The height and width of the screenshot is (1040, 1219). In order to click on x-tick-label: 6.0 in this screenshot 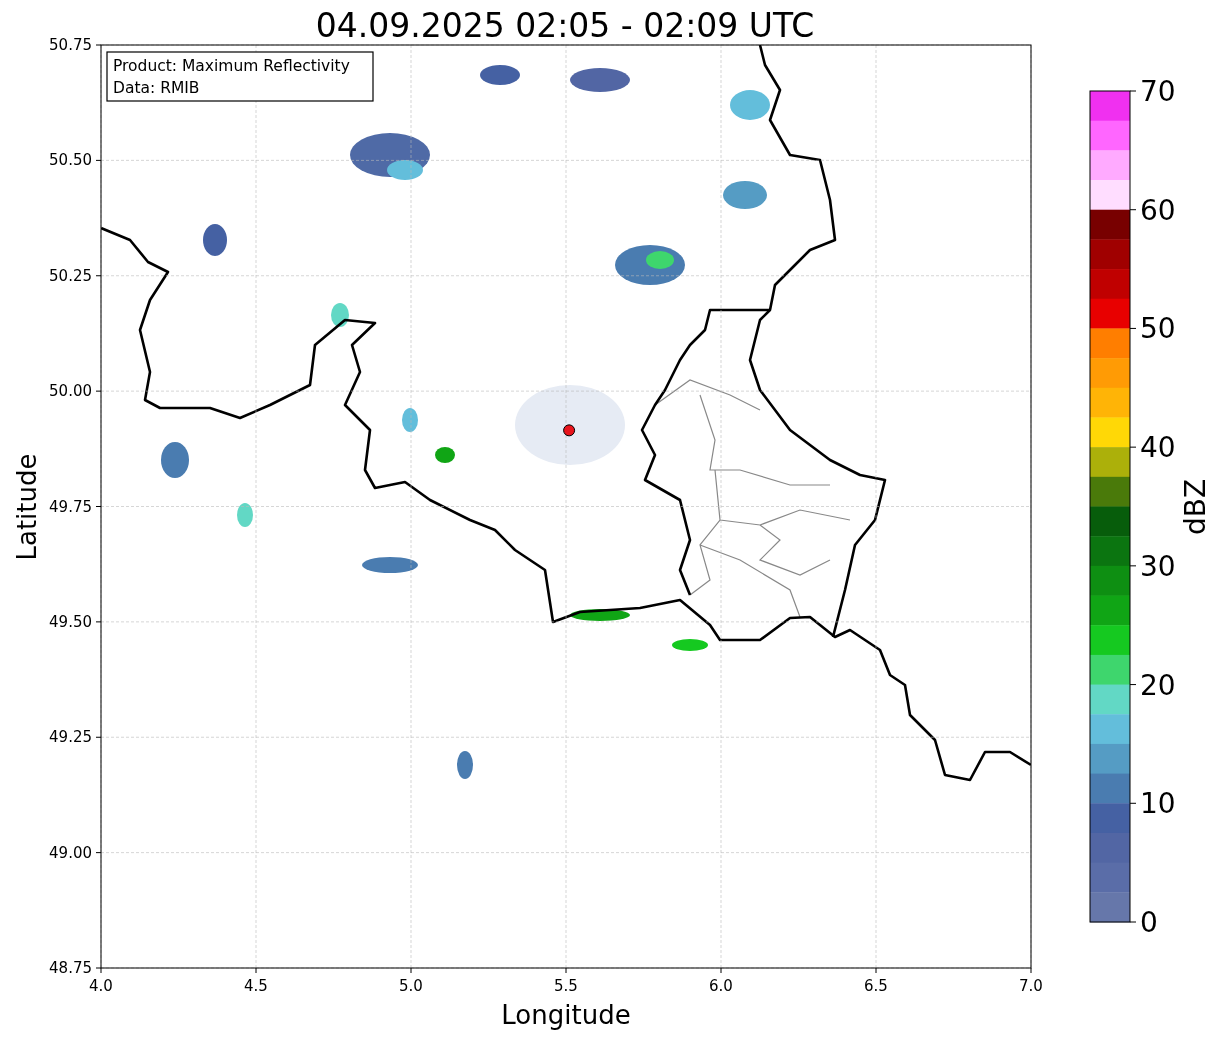, I will do `click(721, 986)`.